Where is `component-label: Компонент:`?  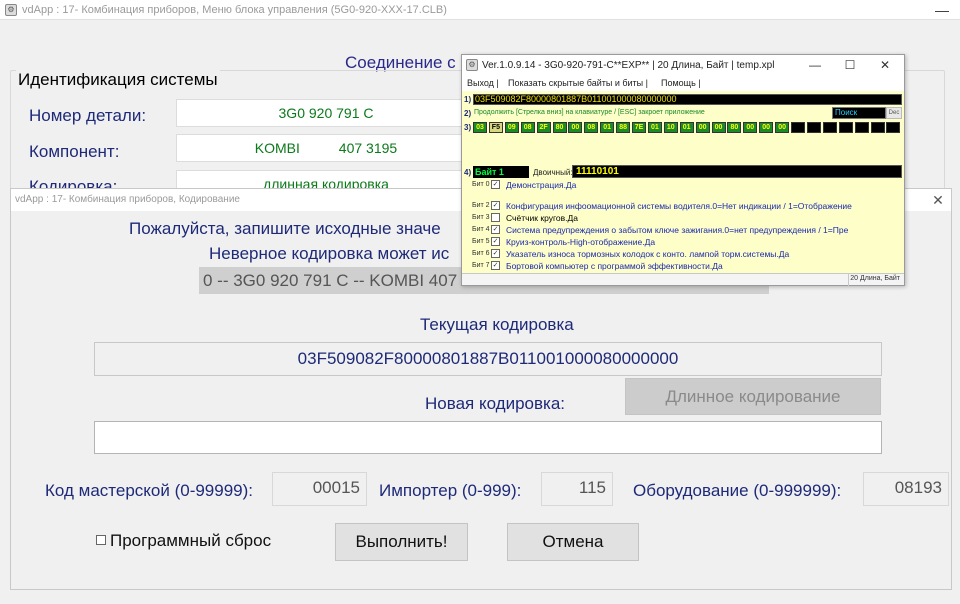 component-label: Компонент: is located at coordinates (74, 151).